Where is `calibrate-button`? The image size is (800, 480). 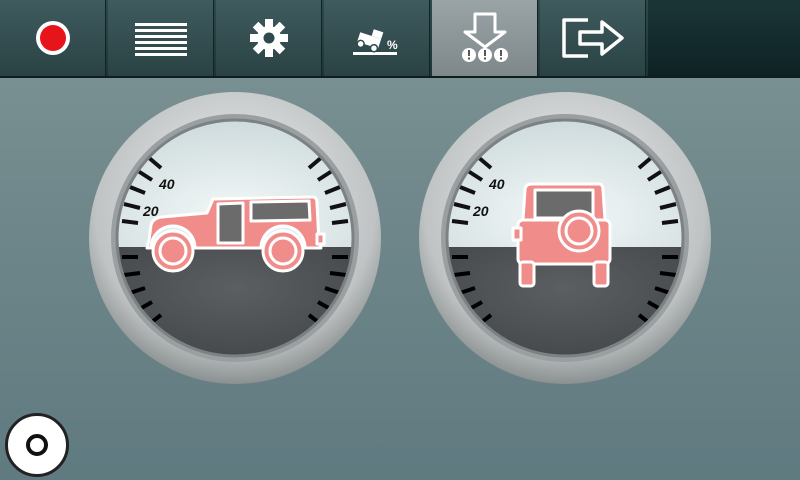
calibrate-button is located at coordinates (37, 445).